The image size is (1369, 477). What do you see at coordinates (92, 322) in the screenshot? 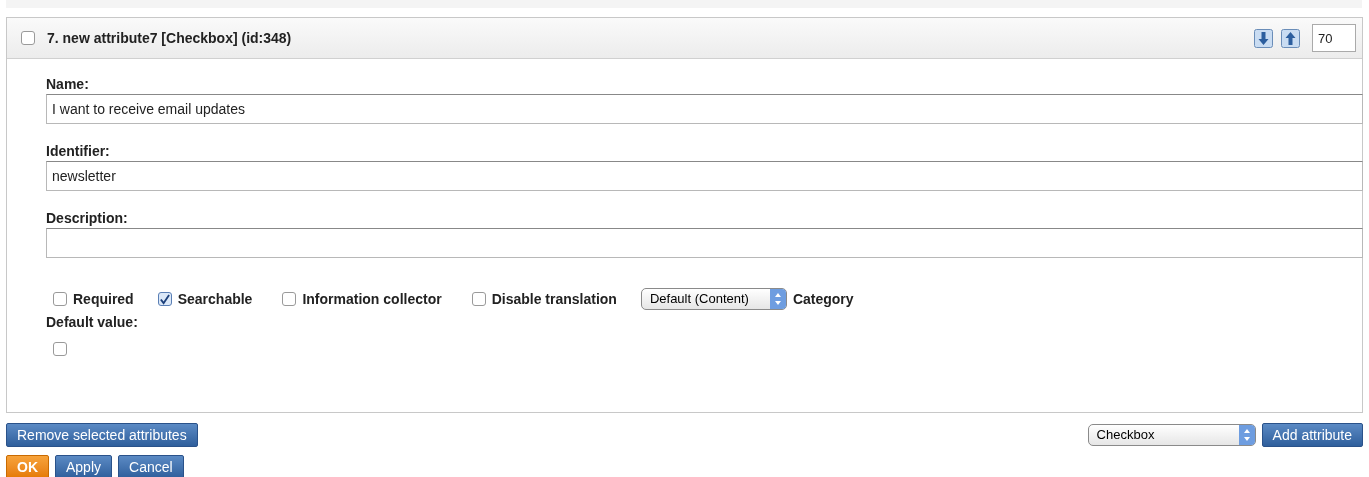
I see `field-label: Default value:` at bounding box center [92, 322].